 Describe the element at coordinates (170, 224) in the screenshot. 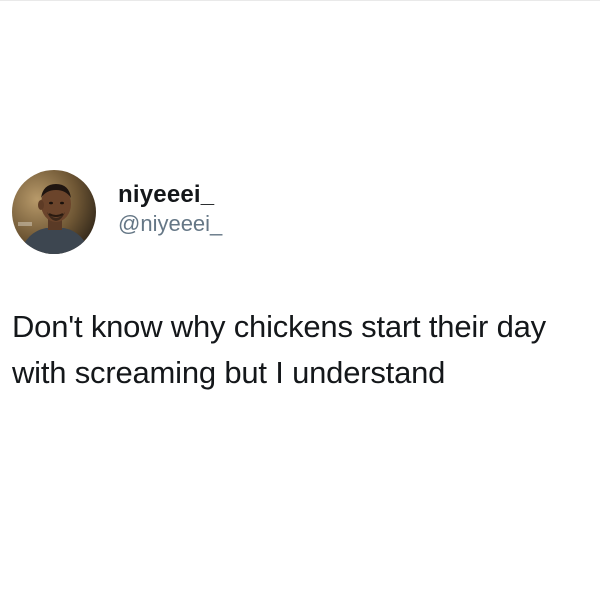

I see `user-handle: @niyeeei_` at that location.